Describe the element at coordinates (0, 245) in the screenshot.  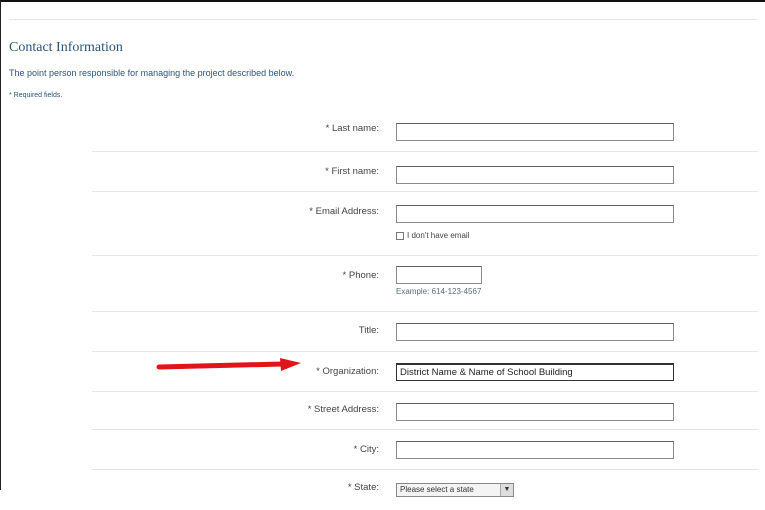
I see `window-left-border` at that location.